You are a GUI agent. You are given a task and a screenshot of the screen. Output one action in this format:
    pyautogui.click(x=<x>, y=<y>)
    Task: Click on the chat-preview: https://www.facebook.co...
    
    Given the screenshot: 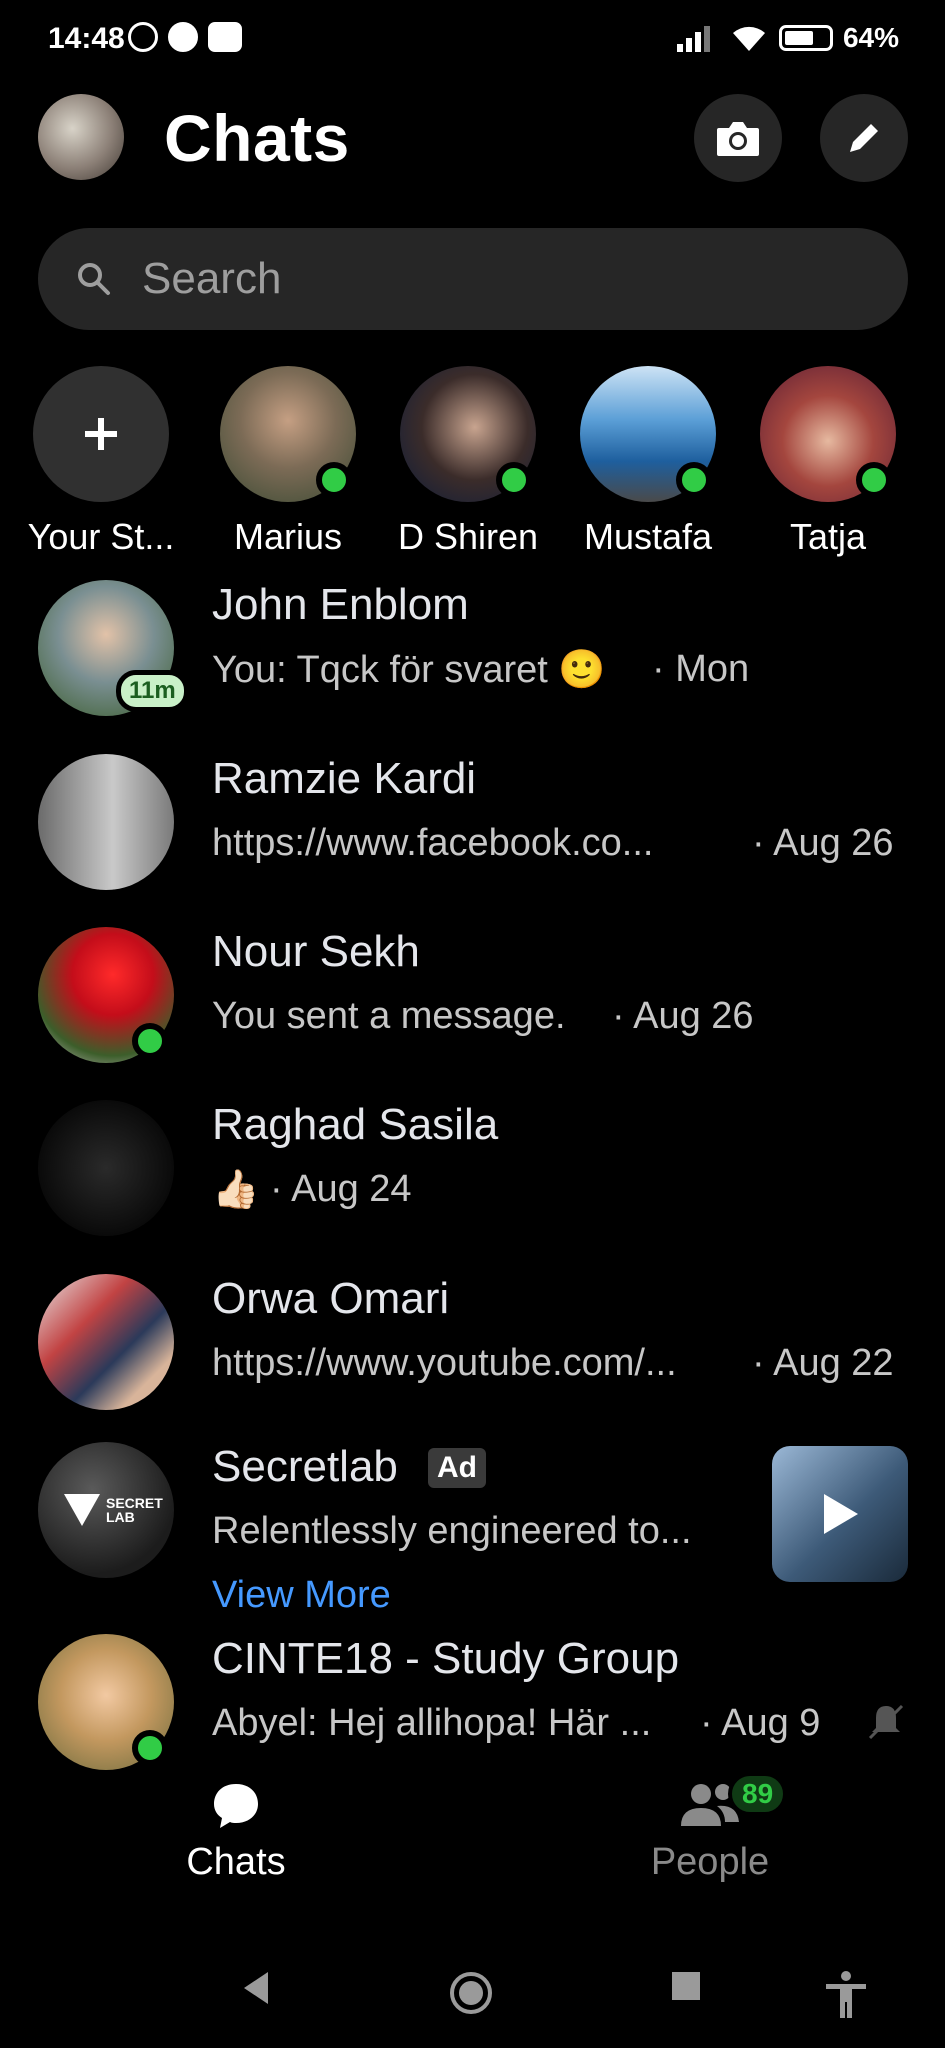 What is the action you would take?
    pyautogui.click(x=433, y=843)
    